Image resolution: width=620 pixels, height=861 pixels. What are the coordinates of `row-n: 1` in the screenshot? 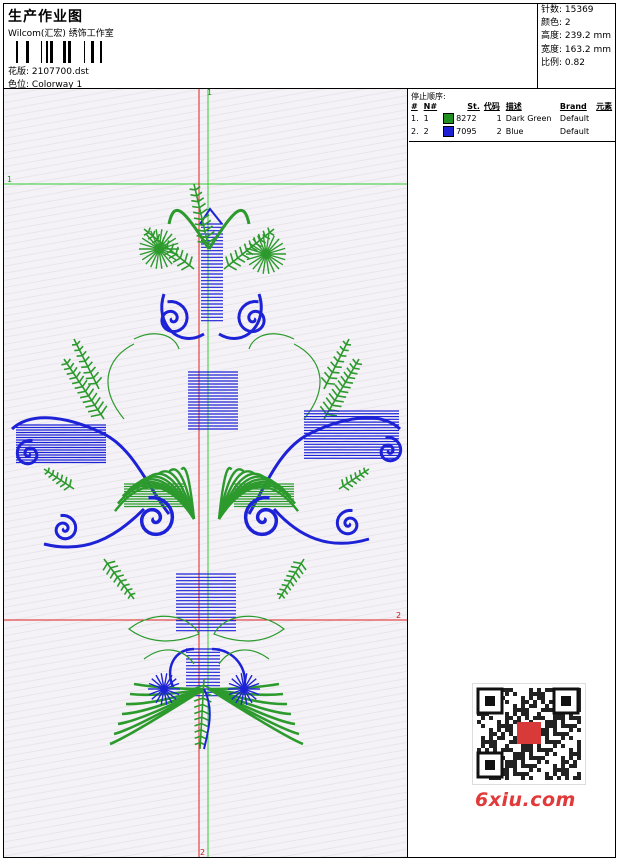 It's located at (426, 118).